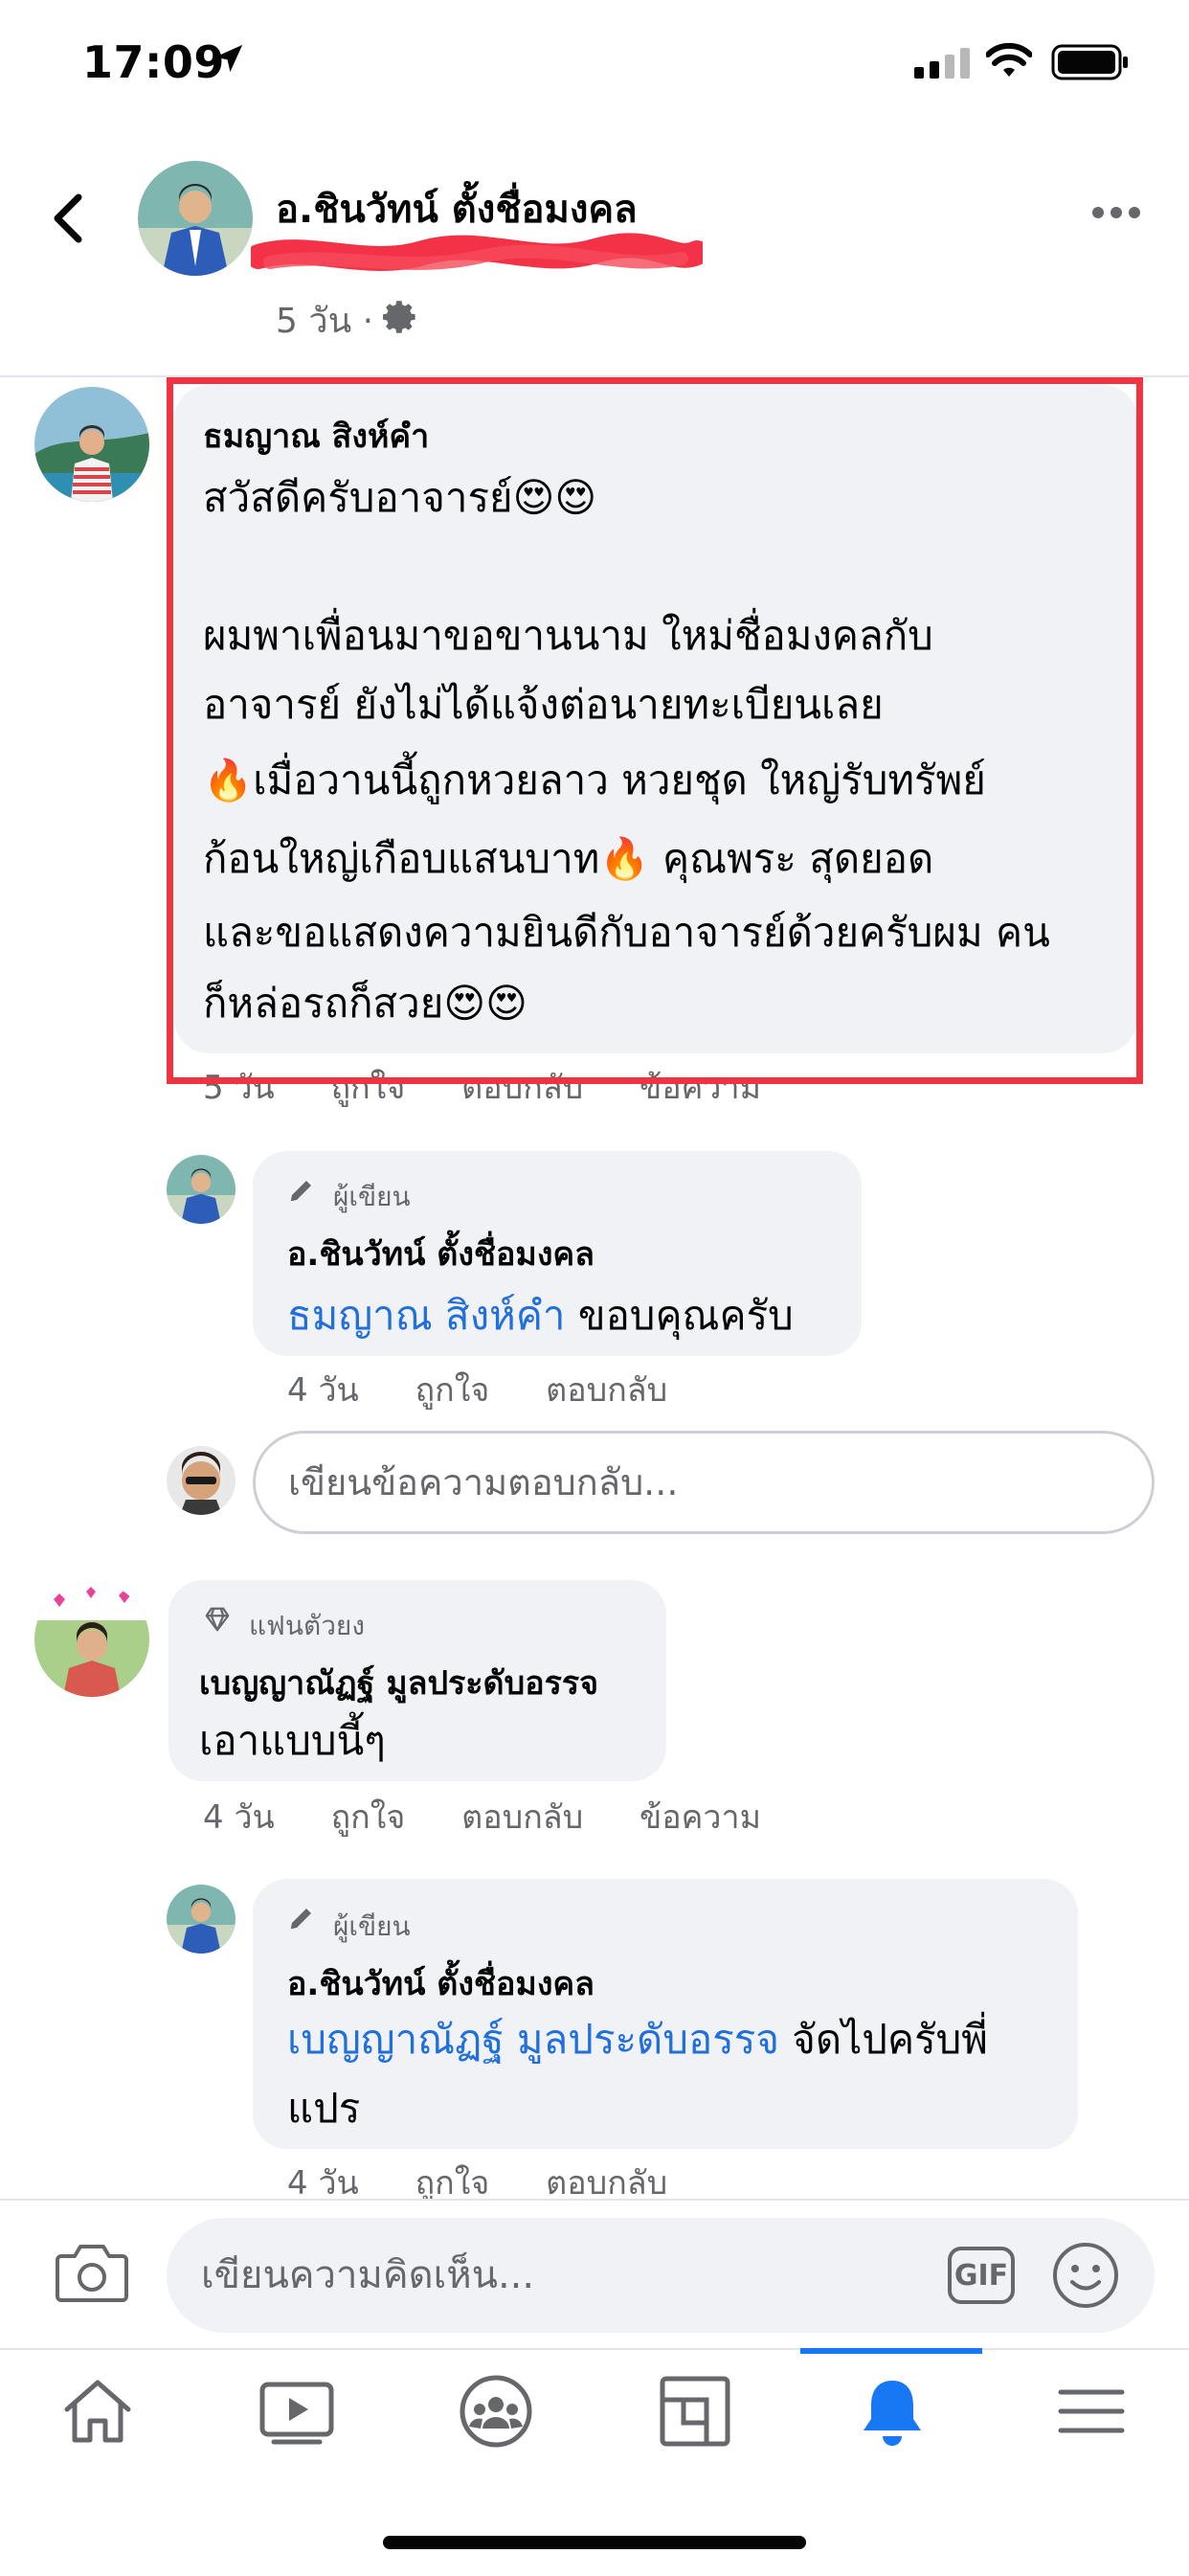 Image resolution: width=1189 pixels, height=2576 pixels. I want to click on comment-input, so click(557, 2275).